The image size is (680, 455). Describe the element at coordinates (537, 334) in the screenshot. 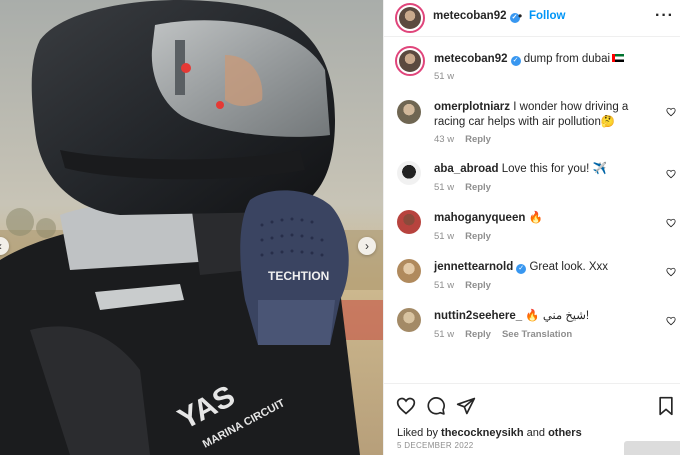

I see `see-translation-link: See Translation` at that location.